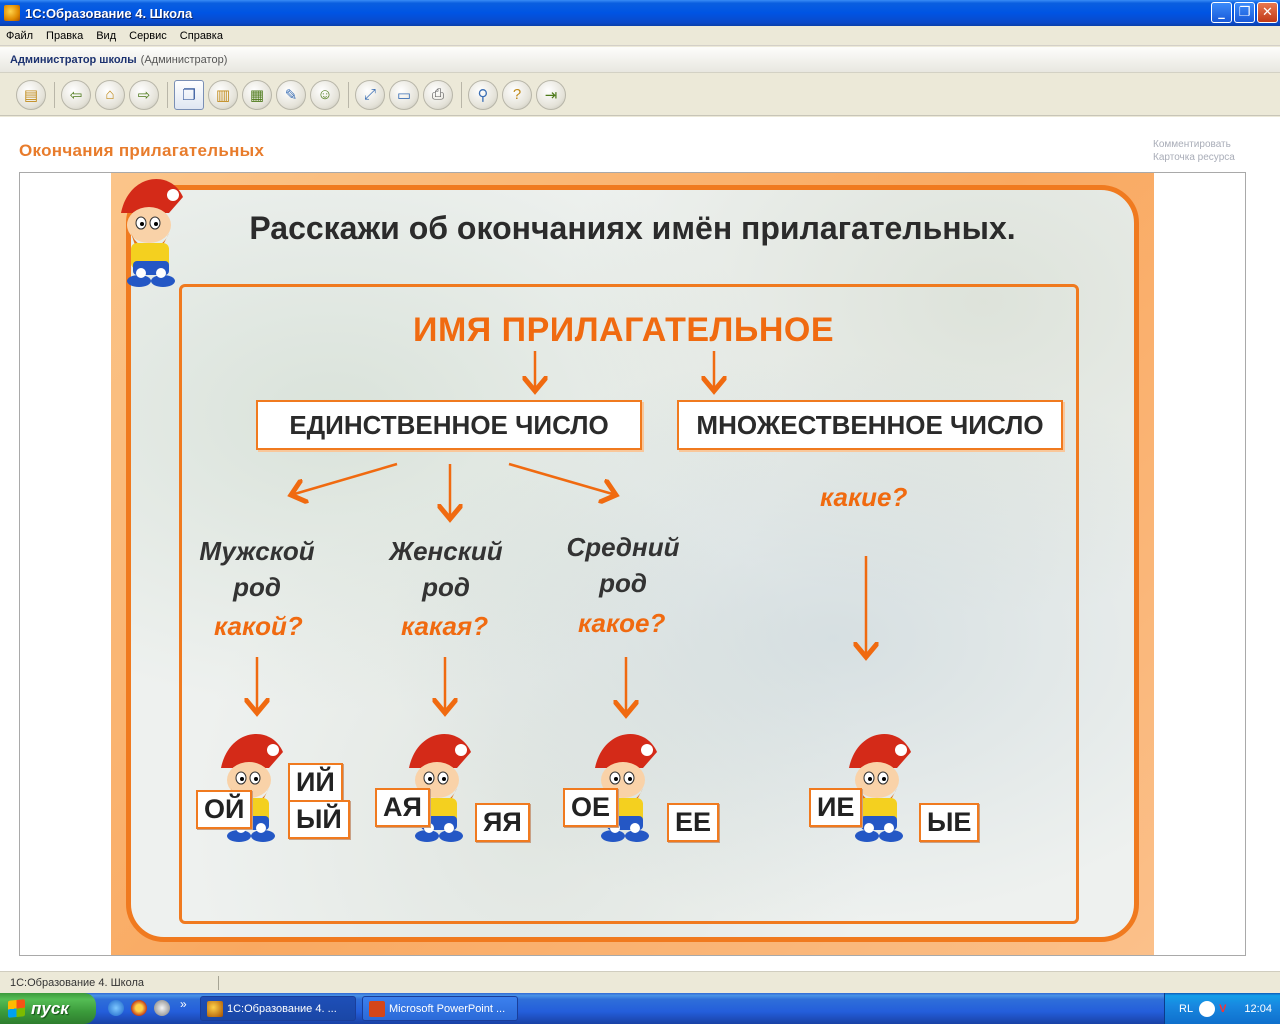  Describe the element at coordinates (142, 150) in the screenshot. I see `page-title: Окончания прилагательных` at that location.